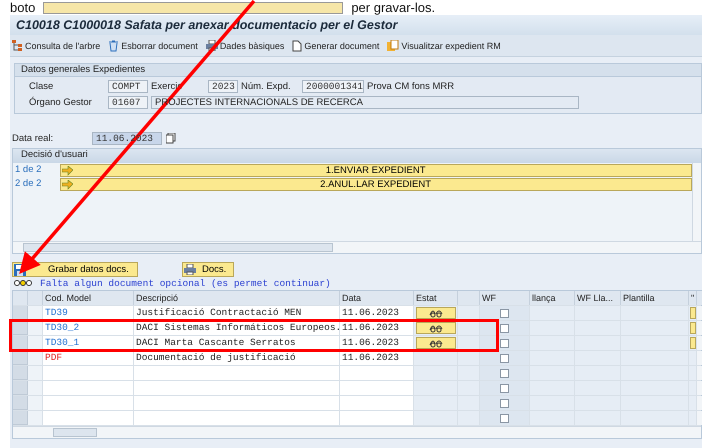 The image size is (702, 448). Describe the element at coordinates (336, 46) in the screenshot. I see `toolbar-button: Generar document` at that location.